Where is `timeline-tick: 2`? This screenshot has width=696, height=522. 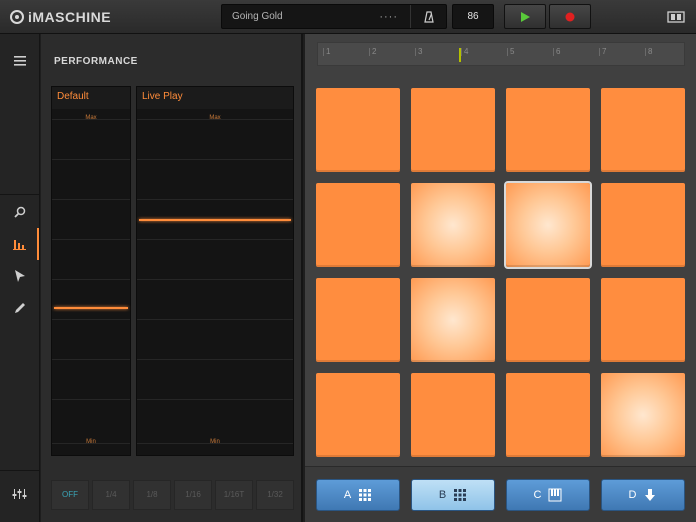
timeline-tick: 2 is located at coordinates (372, 51).